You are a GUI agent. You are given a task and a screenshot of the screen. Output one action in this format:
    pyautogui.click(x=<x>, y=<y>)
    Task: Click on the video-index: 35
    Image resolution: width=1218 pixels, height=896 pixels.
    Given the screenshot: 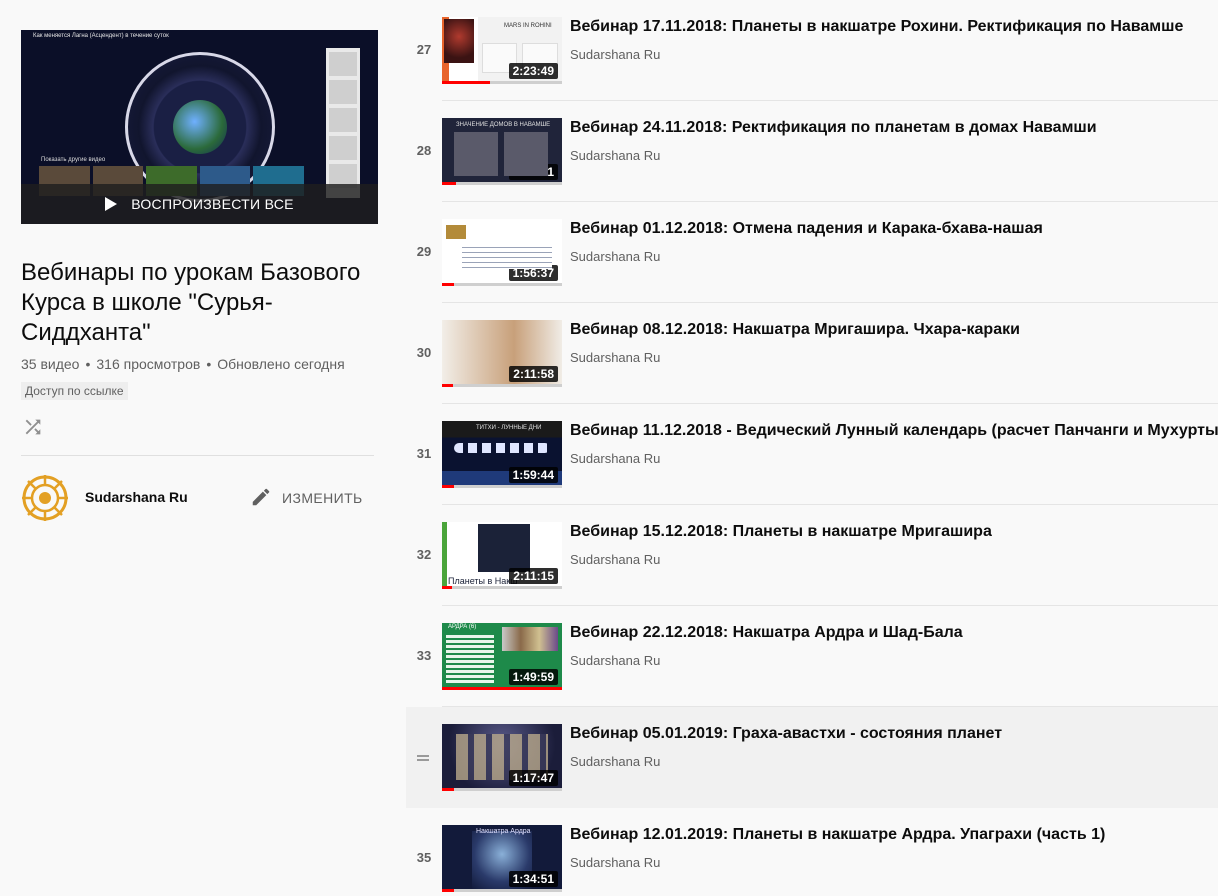 What is the action you would take?
    pyautogui.click(x=424, y=857)
    